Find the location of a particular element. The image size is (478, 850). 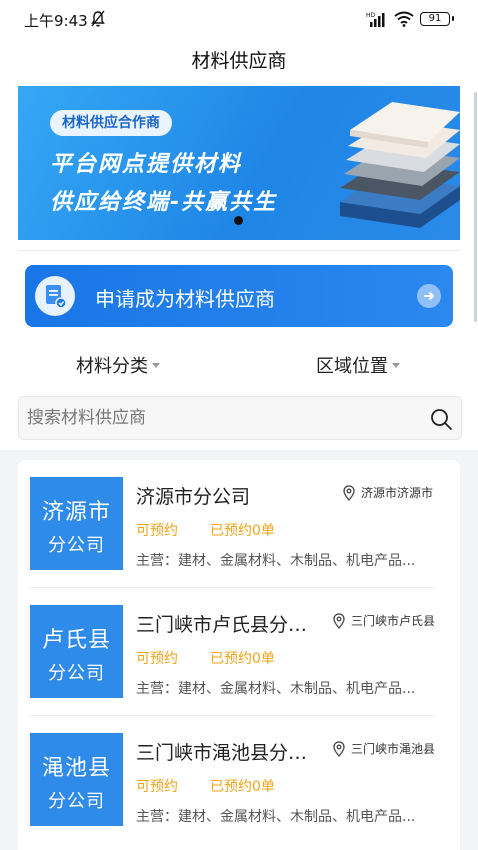

banner-tag: 材料供应合作商 is located at coordinates (111, 123).